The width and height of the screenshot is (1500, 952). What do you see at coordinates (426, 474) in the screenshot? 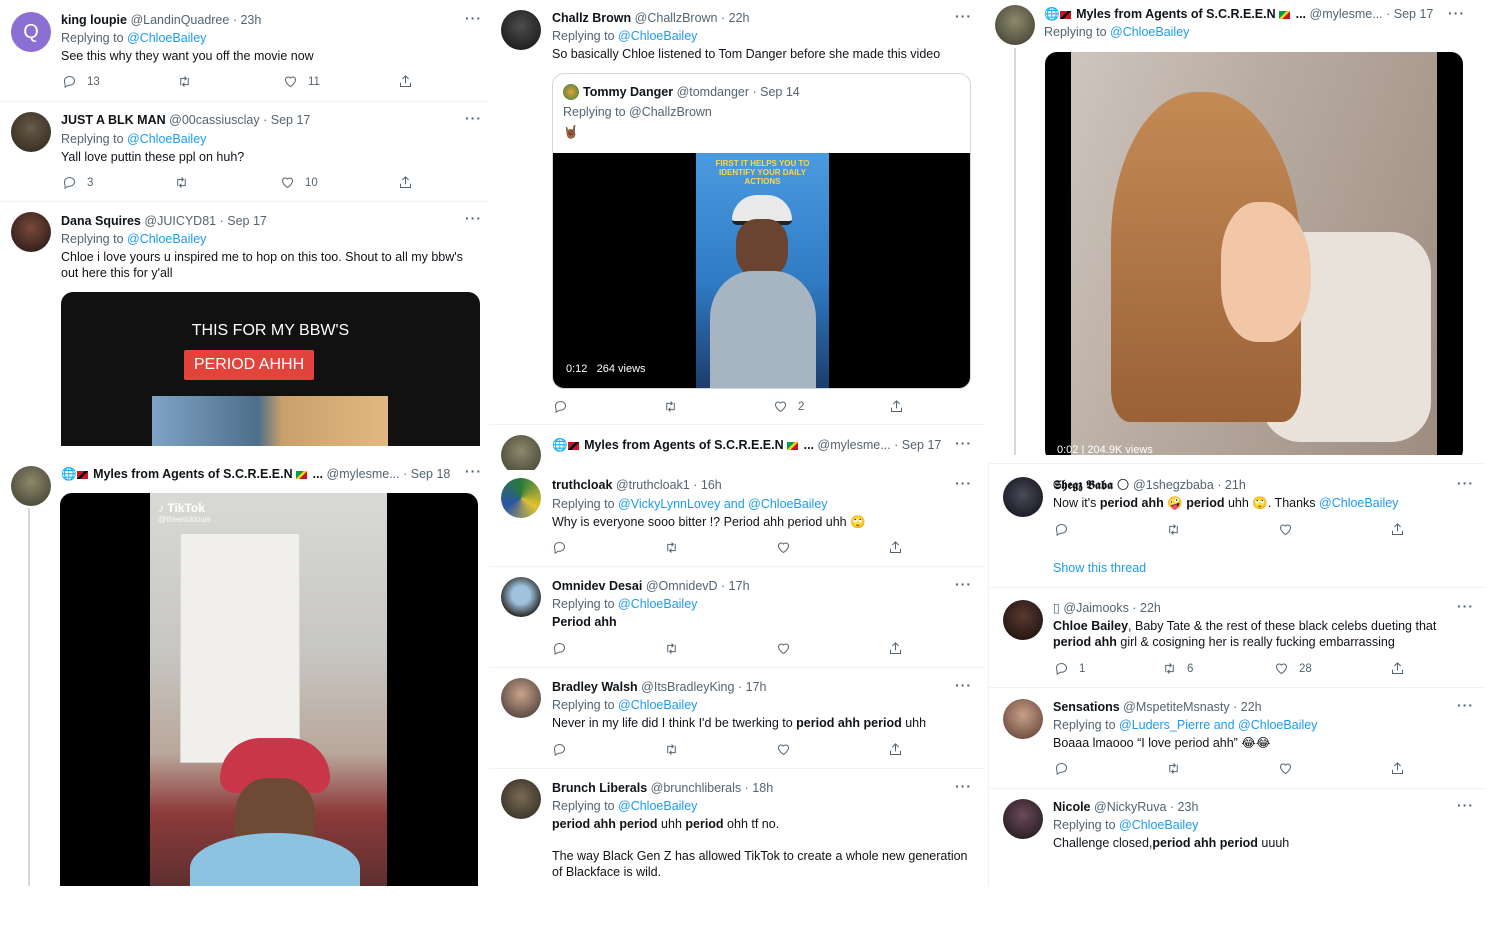
I see `tweet-time: · Sep 18` at bounding box center [426, 474].